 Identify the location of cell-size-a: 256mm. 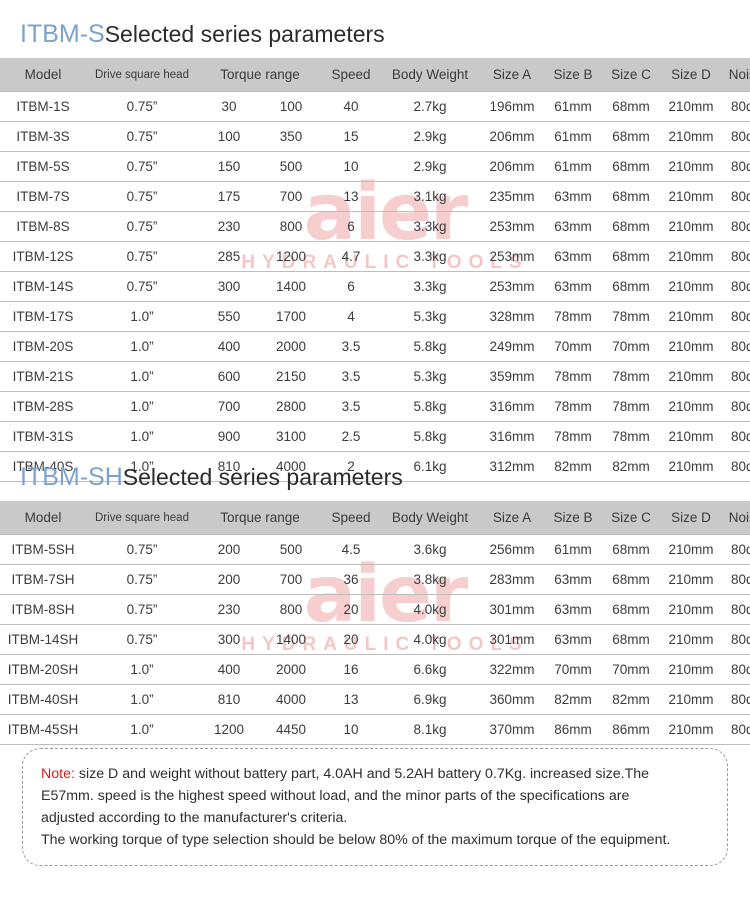
(512, 549).